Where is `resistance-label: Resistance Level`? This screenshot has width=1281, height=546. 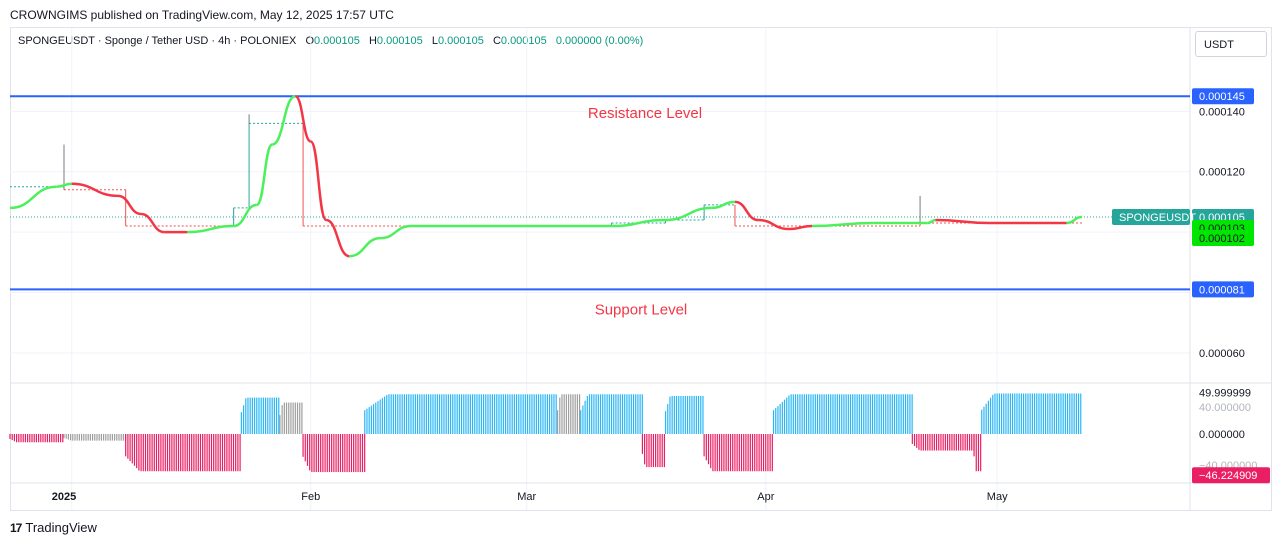 resistance-label: Resistance Level is located at coordinates (645, 113).